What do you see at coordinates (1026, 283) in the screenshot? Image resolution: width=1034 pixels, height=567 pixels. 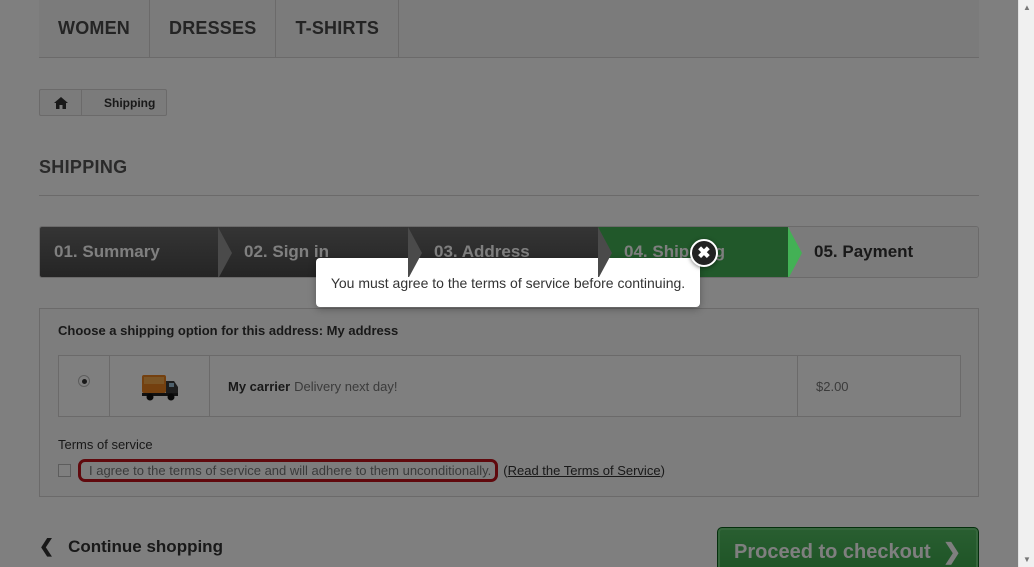 I see `scrollbar: ▲ ▼` at bounding box center [1026, 283].